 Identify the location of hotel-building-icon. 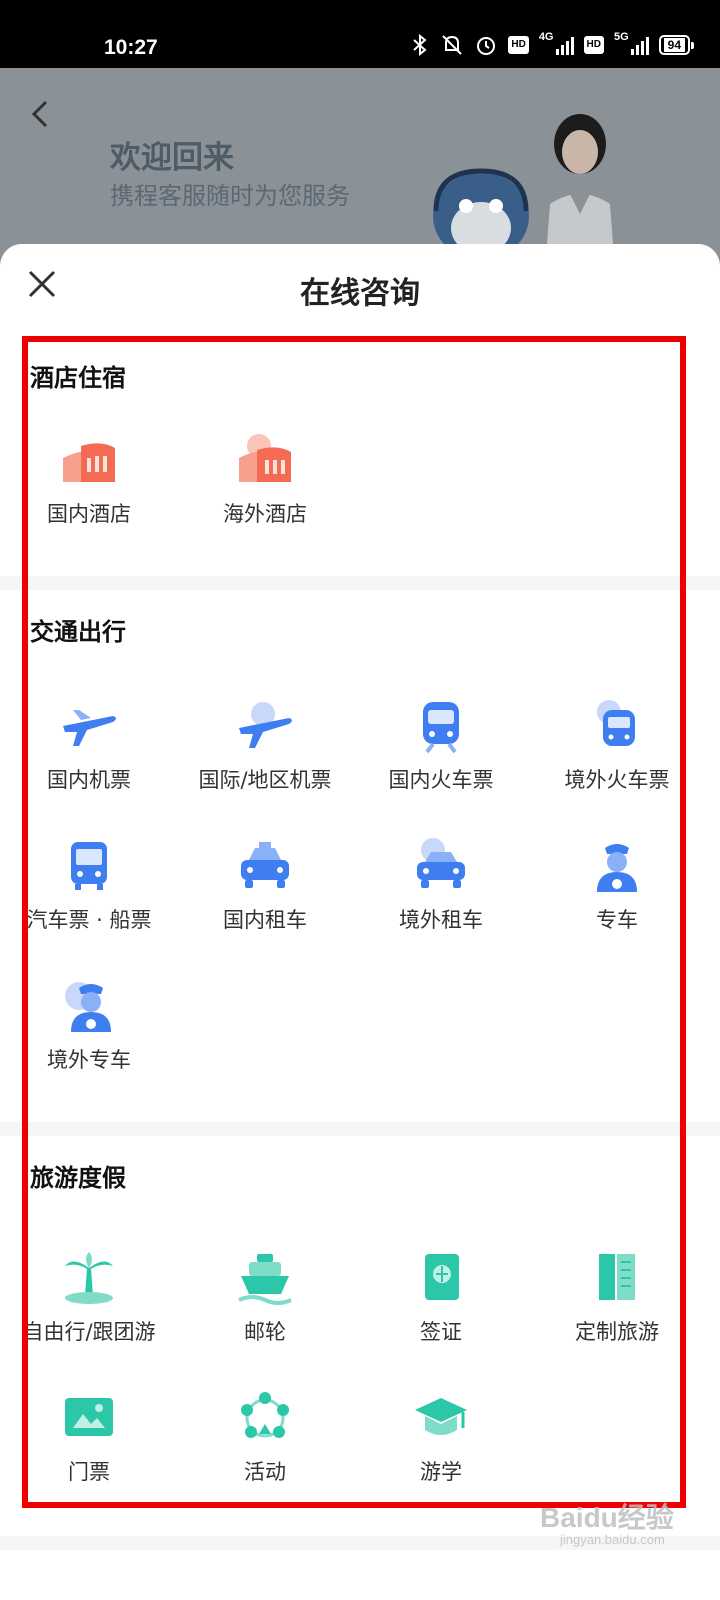
(89, 462).